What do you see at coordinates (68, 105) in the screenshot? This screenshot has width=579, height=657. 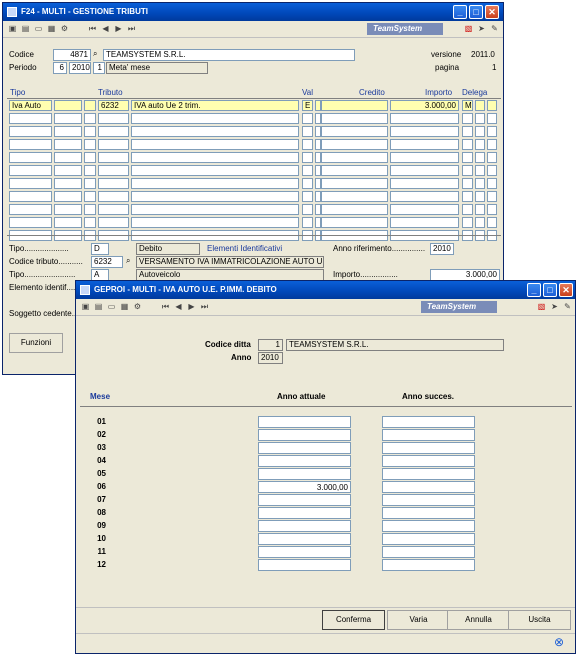 I see `row1-tipo2` at bounding box center [68, 105].